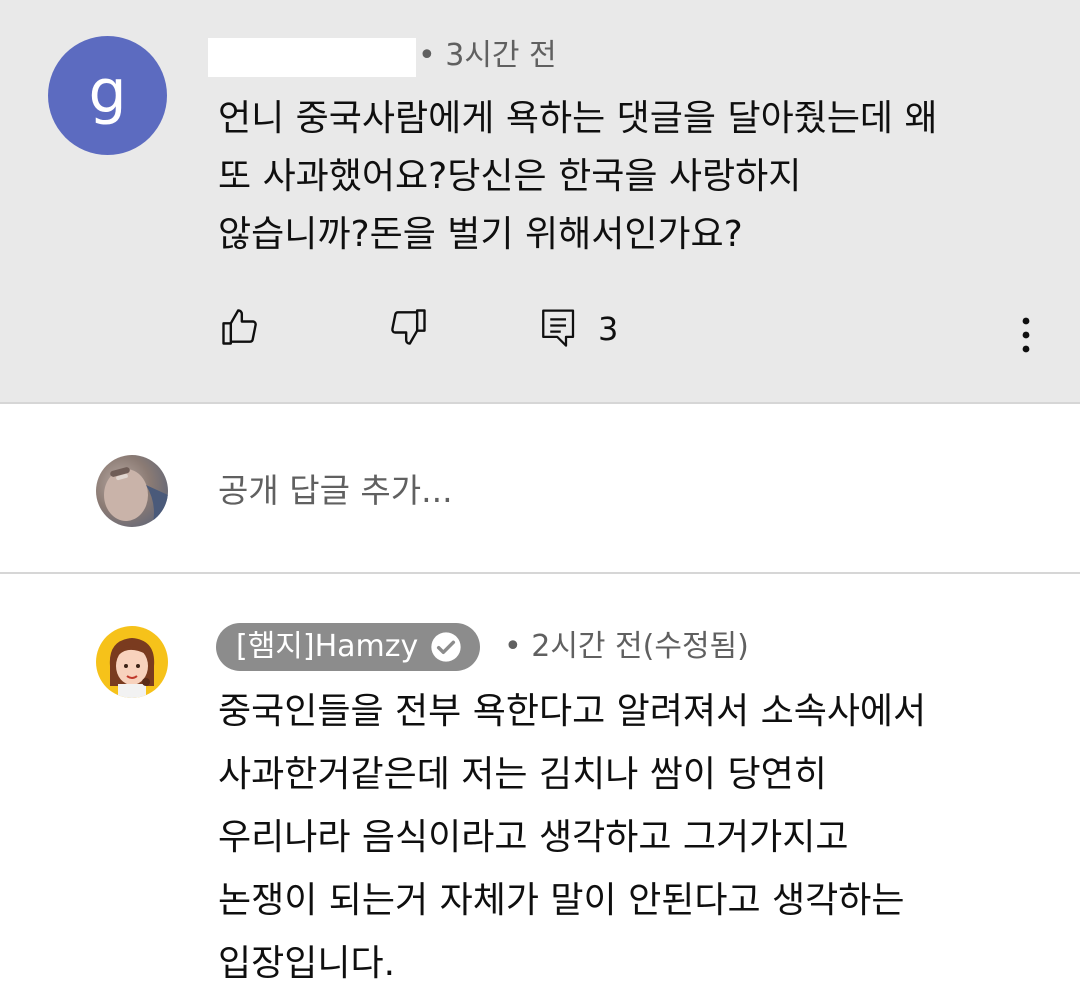 The image size is (1080, 1008). I want to click on author-name-chip: [햄지]Hamzy, so click(348, 647).